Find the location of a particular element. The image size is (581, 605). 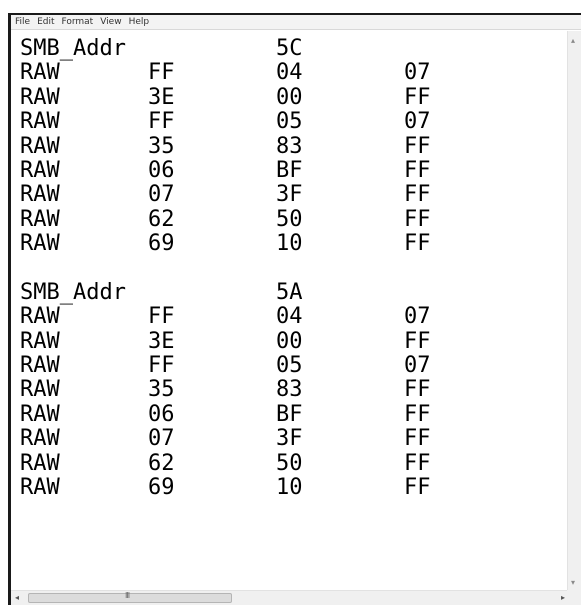

scroll-left-arrow-icon: ◂ is located at coordinates (17, 598).